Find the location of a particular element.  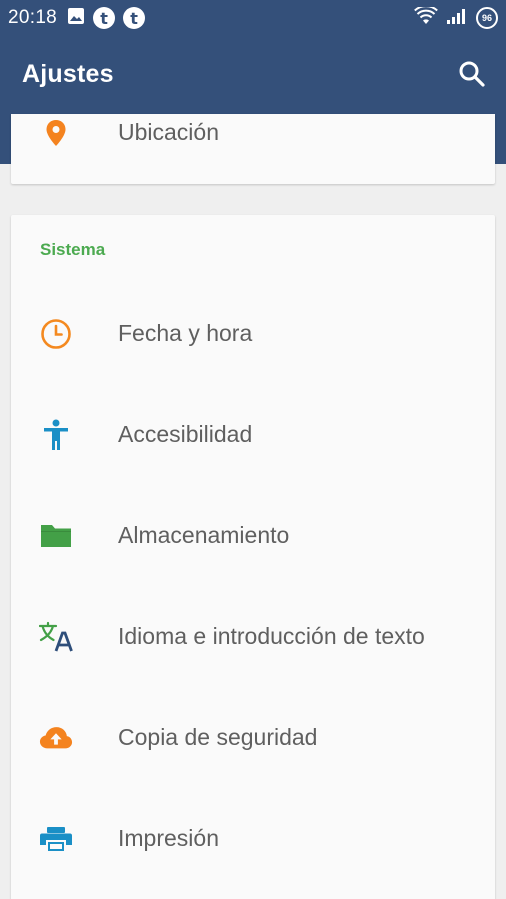

battery-icon: 96 is located at coordinates (487, 18).